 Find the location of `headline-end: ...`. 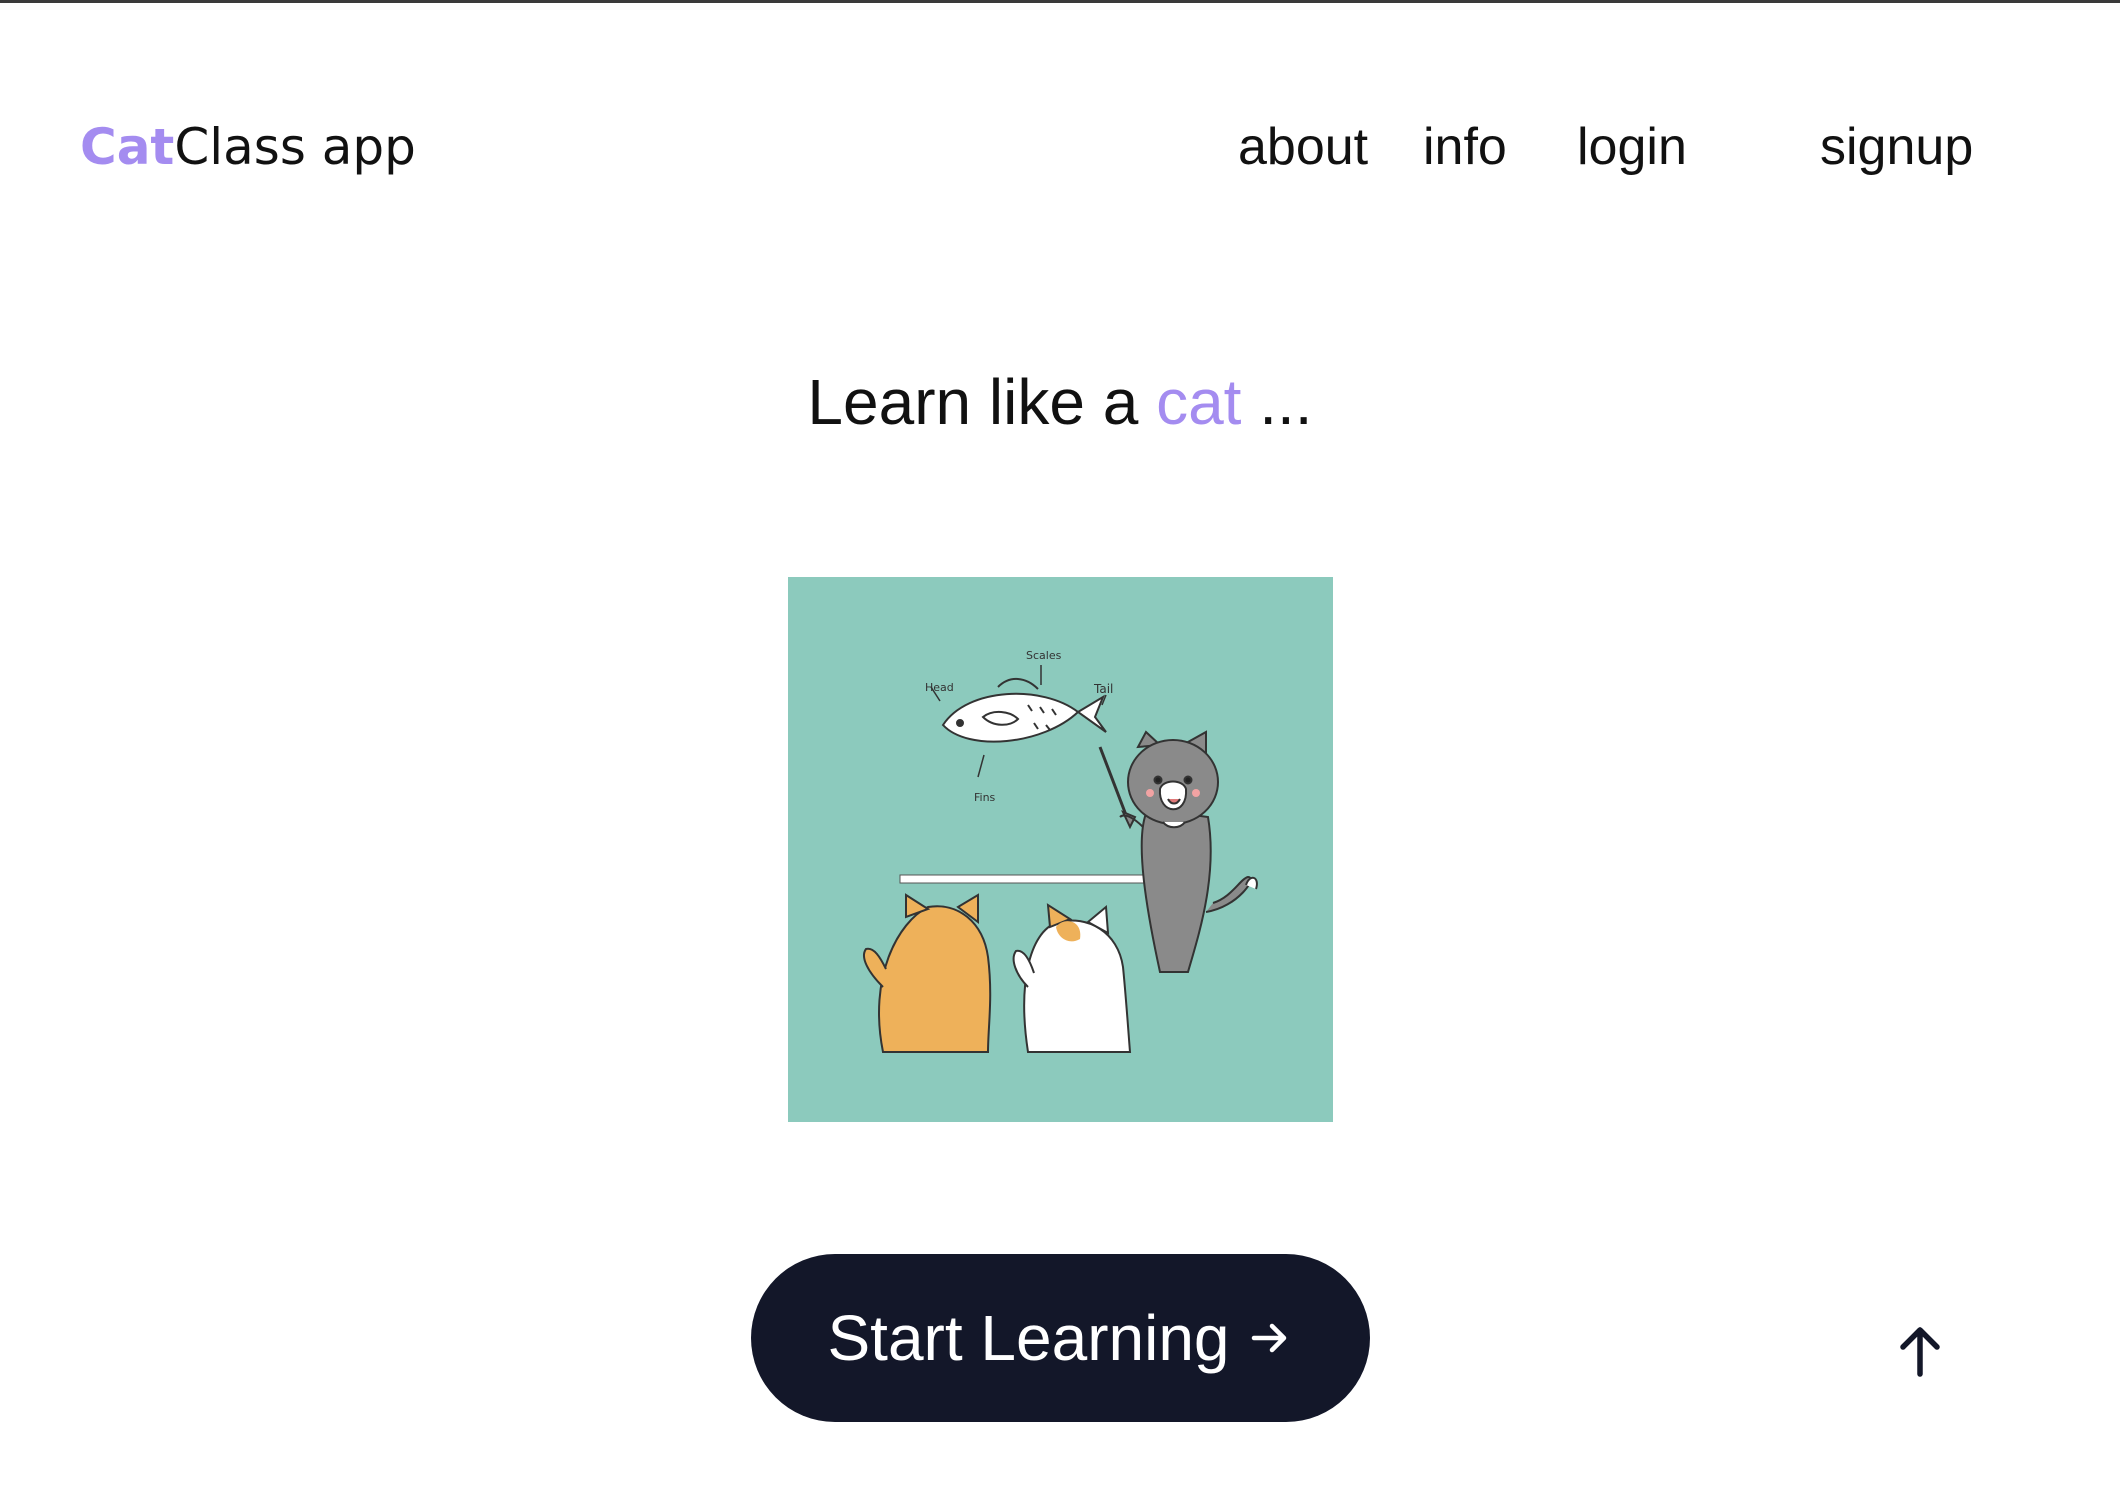

headline-end: ... is located at coordinates (1277, 402).